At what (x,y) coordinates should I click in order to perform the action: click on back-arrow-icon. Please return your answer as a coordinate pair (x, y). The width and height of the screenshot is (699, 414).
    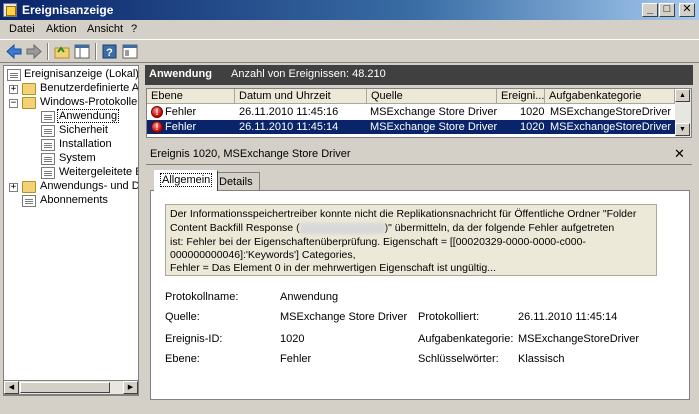
    Looking at the image, I should click on (14, 51).